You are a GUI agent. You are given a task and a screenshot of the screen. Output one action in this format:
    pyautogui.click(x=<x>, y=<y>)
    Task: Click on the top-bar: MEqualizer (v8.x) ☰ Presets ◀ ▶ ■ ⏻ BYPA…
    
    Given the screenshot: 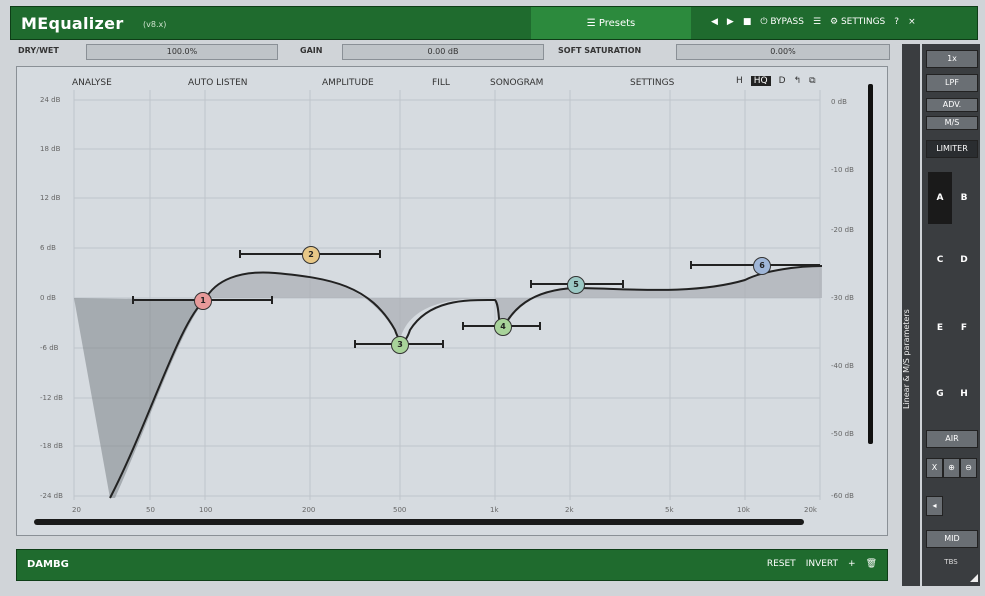 What is the action you would take?
    pyautogui.click(x=494, y=23)
    